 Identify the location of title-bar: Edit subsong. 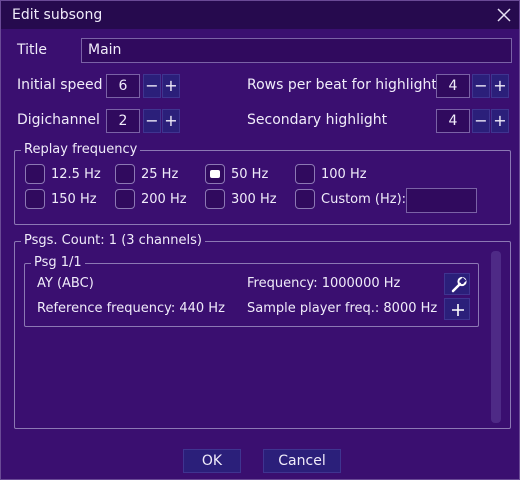
(260, 15).